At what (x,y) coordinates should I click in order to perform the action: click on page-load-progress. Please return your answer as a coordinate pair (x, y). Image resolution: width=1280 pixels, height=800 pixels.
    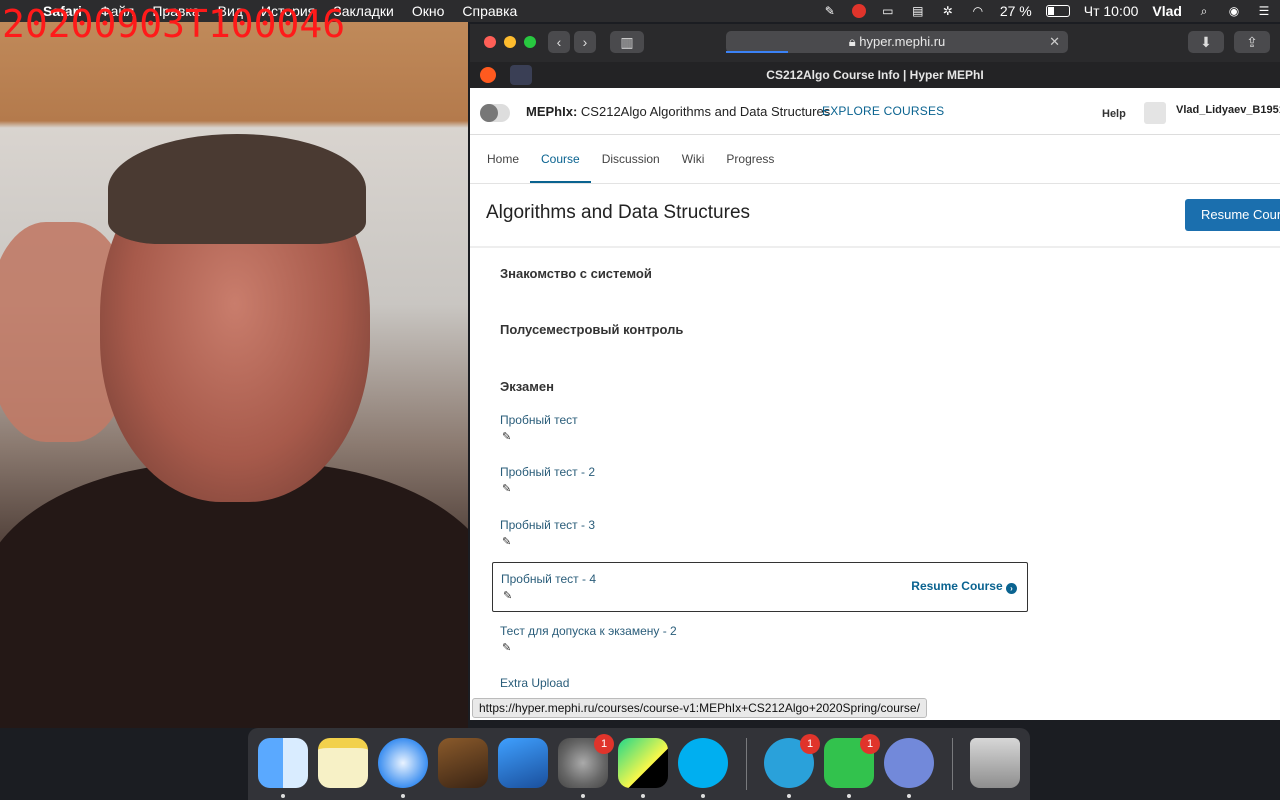
    Looking at the image, I should click on (757, 52).